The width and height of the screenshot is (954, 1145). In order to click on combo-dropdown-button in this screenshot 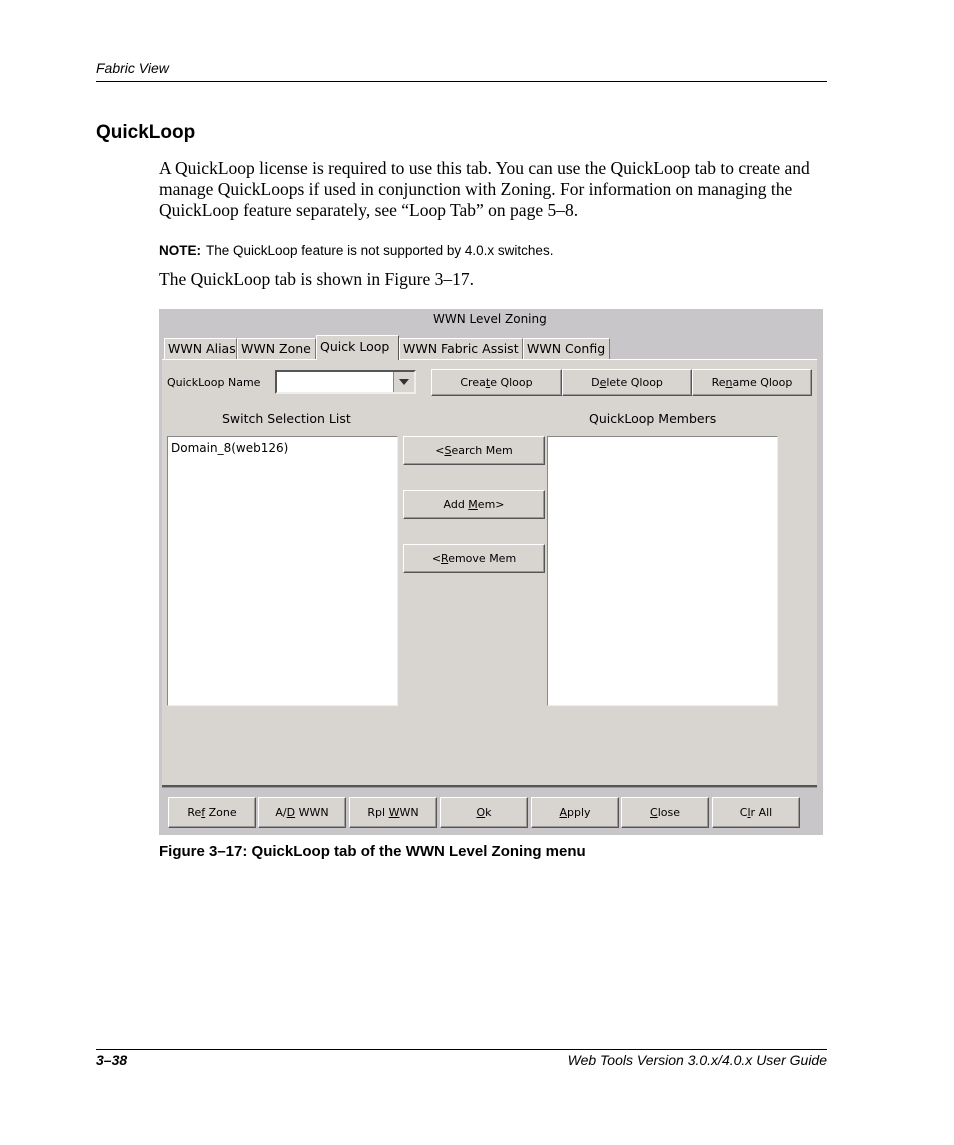, I will do `click(403, 382)`.